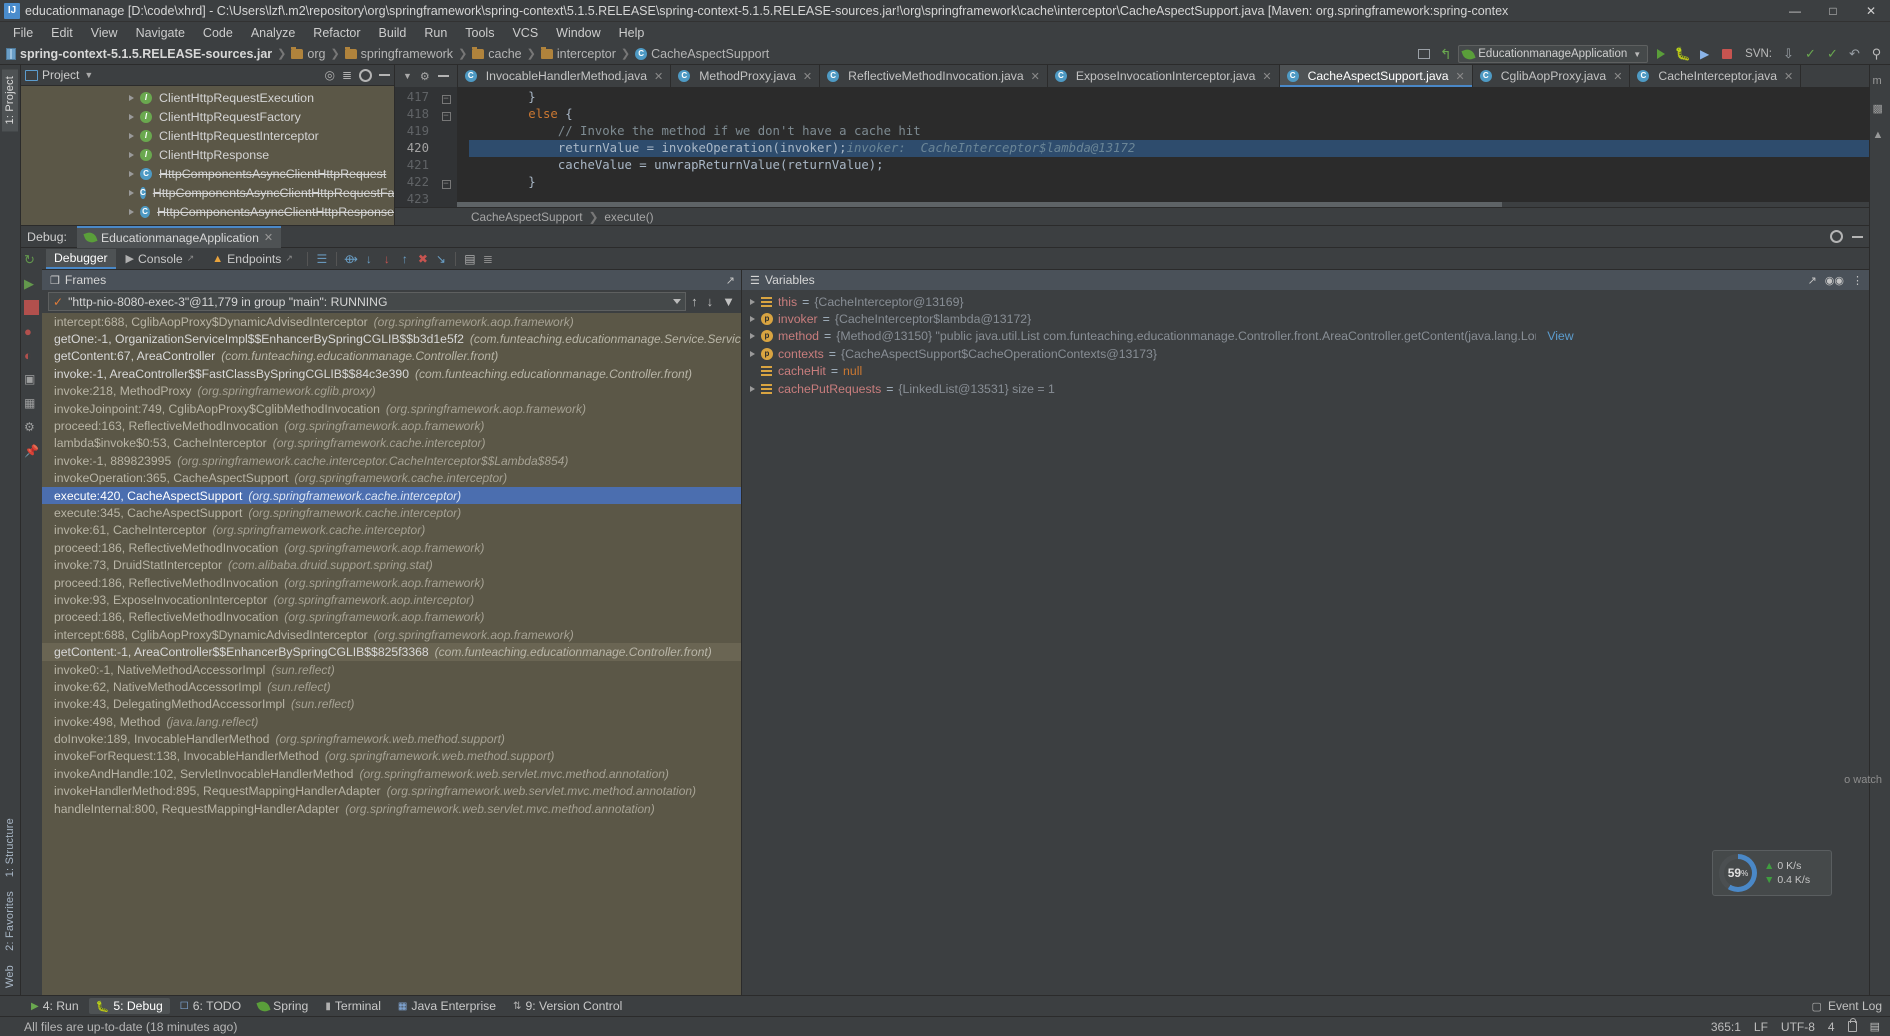  Describe the element at coordinates (391, 721) in the screenshot. I see `frame-row: invoke:498, Method (java.lang.reflect)` at that location.